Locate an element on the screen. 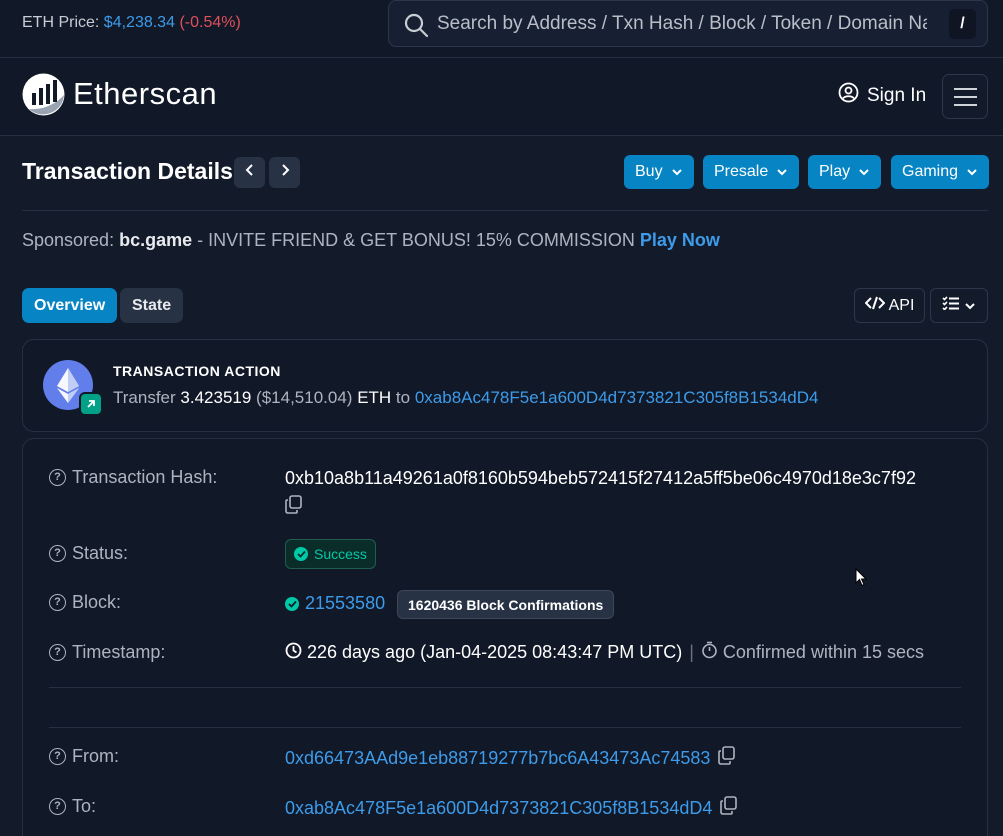  transaction-hash-label: ? Transaction Hash: is located at coordinates (133, 477).